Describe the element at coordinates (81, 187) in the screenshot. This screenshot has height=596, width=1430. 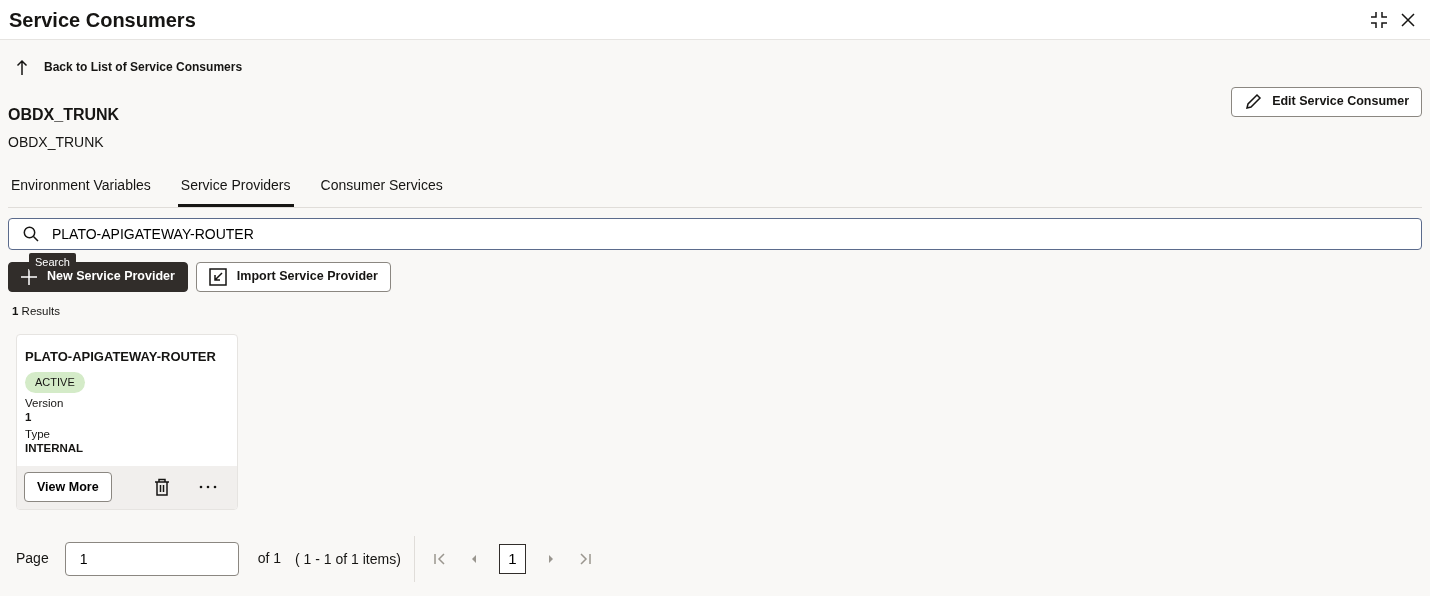
I see `tab: Environment Variables` at that location.